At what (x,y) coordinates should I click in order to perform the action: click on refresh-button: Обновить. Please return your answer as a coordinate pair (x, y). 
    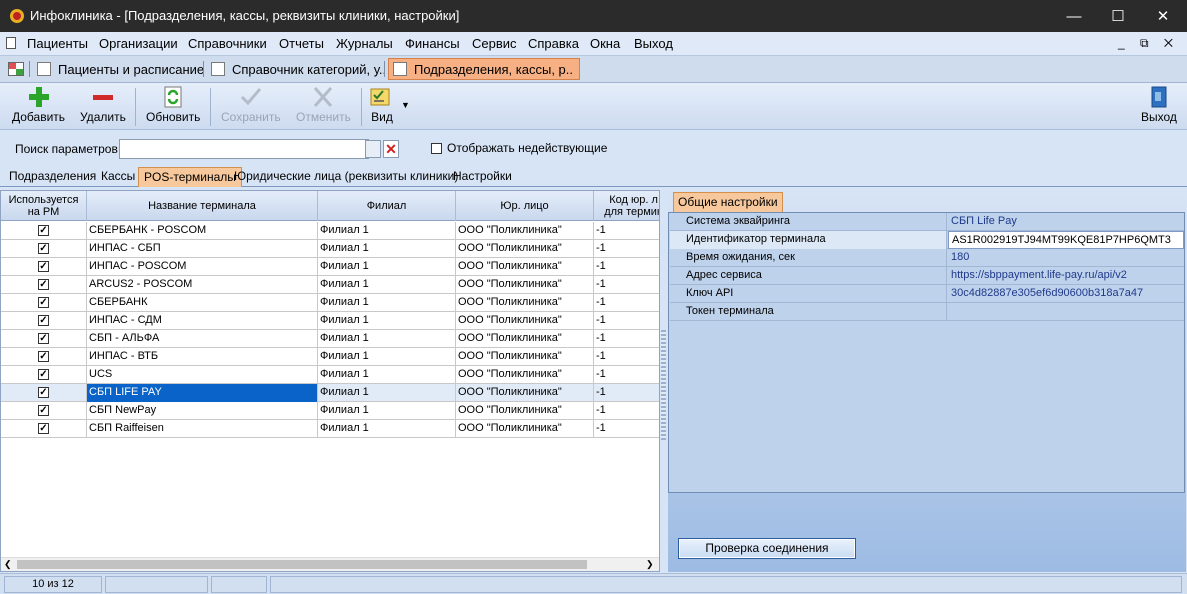
    Looking at the image, I should click on (173, 107).